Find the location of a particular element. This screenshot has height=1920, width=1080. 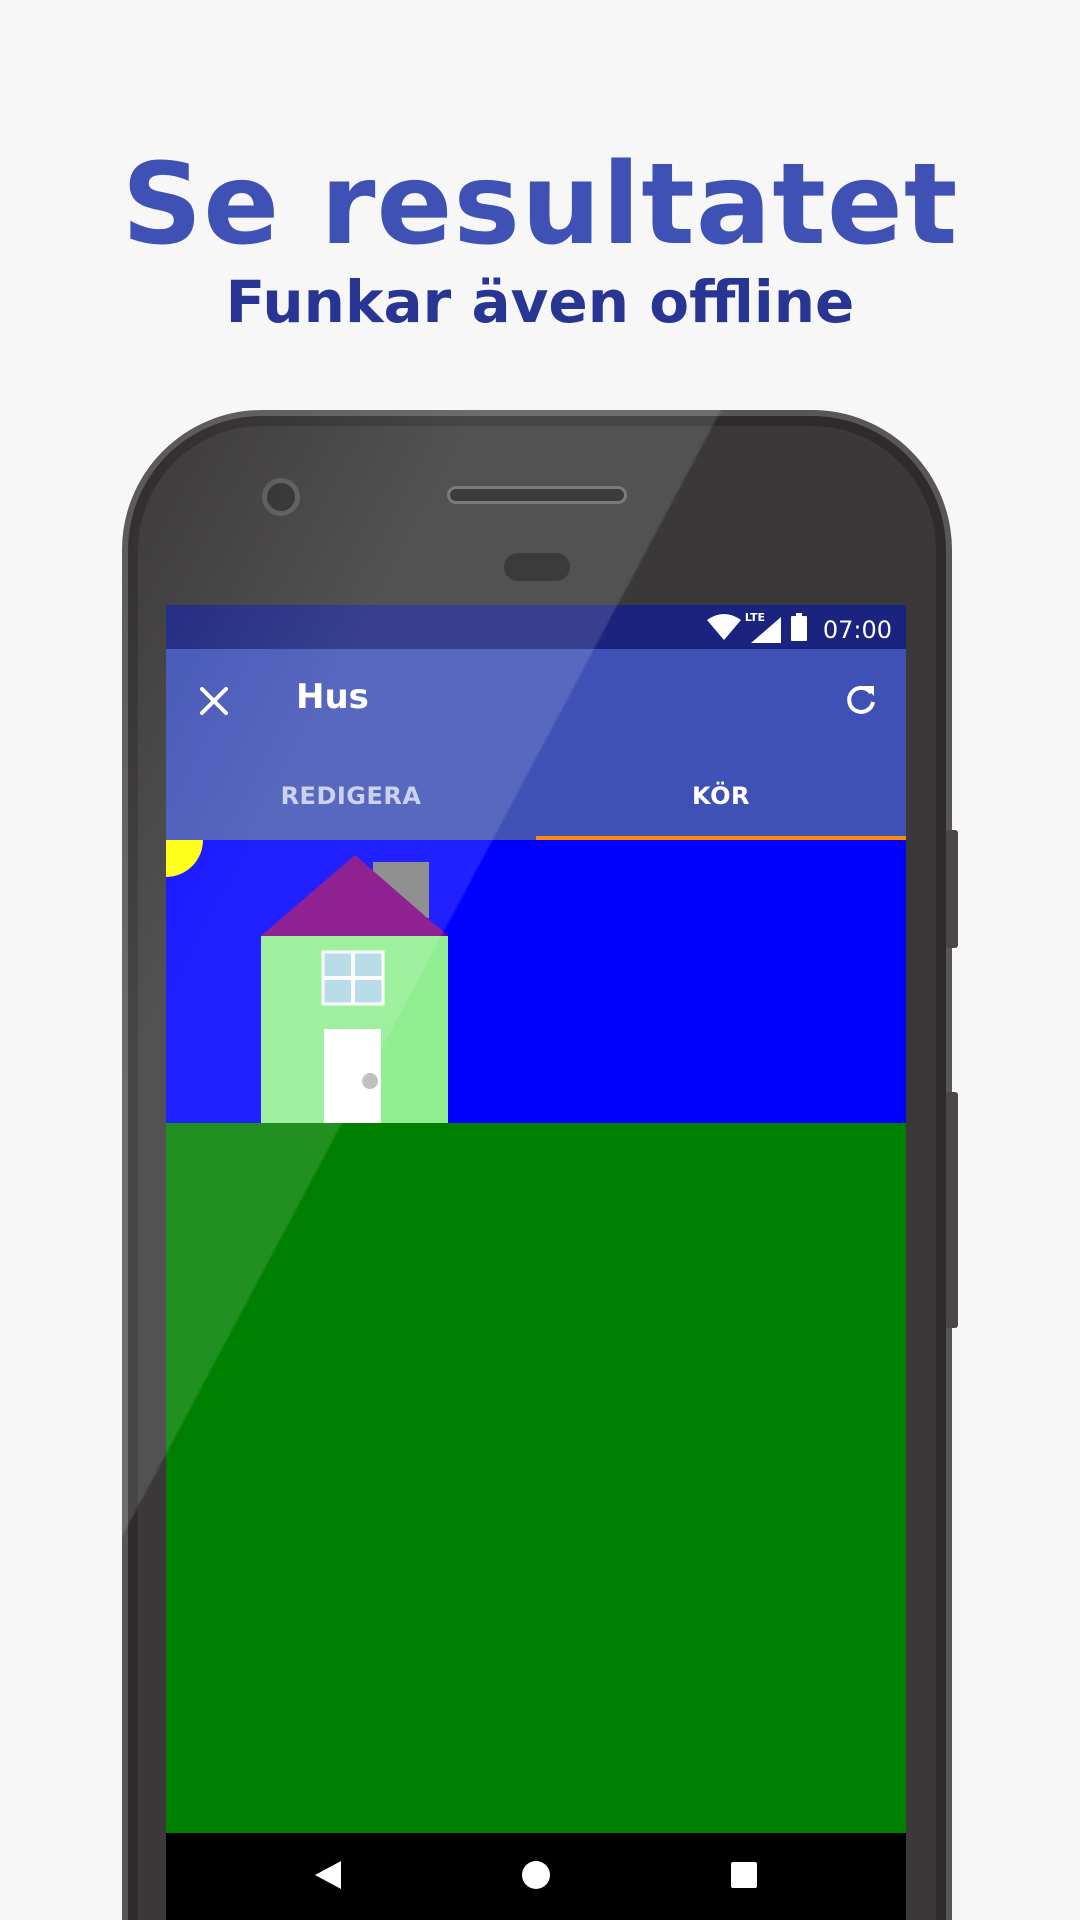

wifi-icon is located at coordinates (723, 630).